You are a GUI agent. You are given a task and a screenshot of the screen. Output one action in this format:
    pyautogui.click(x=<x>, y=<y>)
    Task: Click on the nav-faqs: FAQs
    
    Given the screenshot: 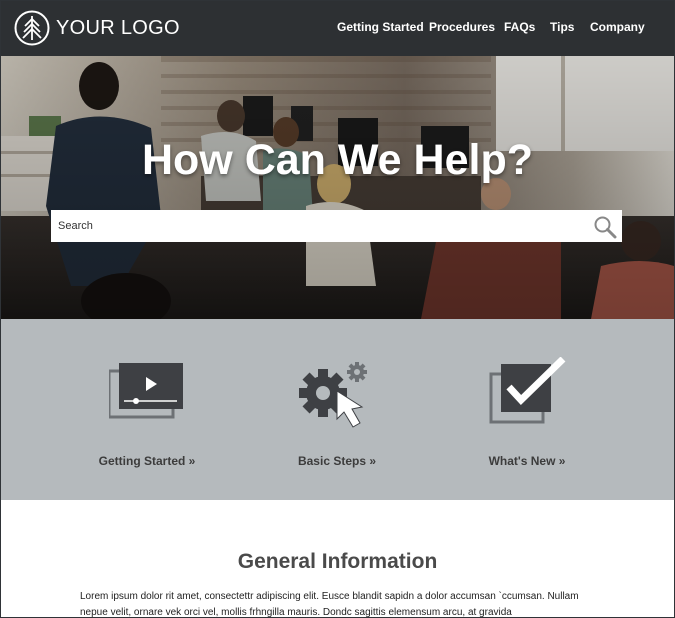 What is the action you would take?
    pyautogui.click(x=519, y=27)
    